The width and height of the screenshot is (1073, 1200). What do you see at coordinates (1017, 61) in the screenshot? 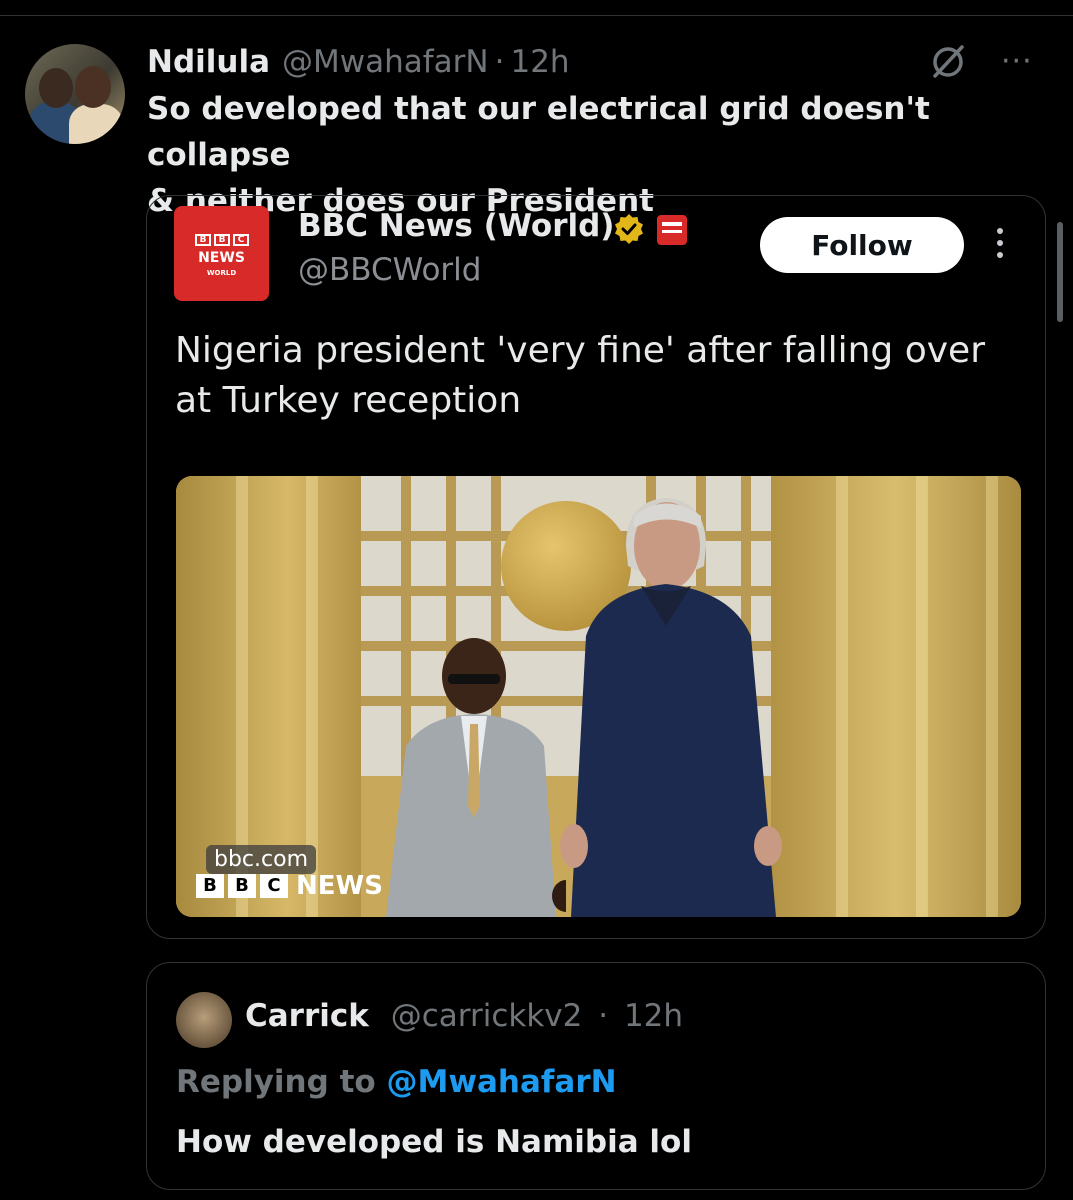
I see `more-options-icon: ···` at bounding box center [1017, 61].